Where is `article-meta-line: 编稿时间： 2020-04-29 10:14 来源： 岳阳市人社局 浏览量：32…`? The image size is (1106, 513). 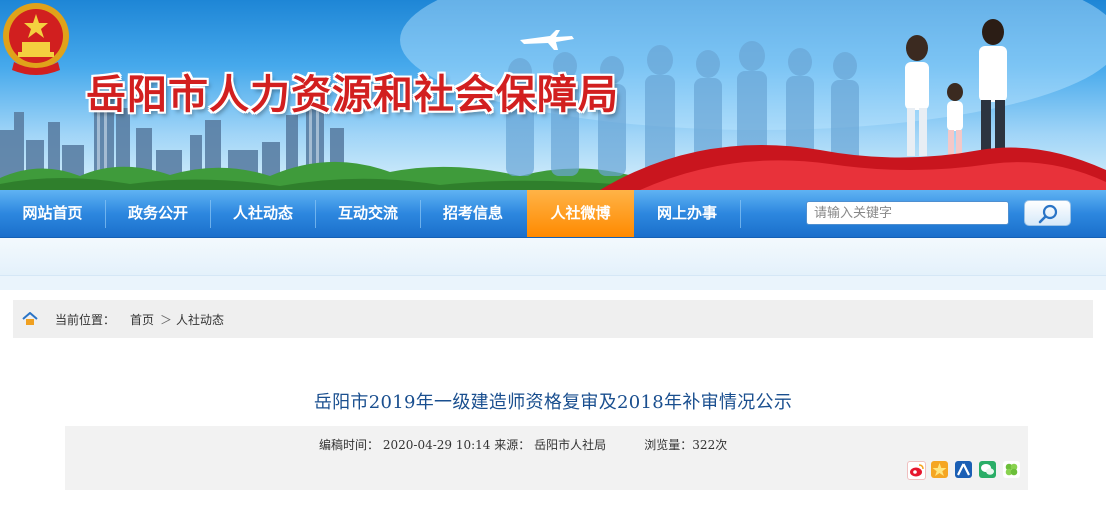
article-meta-line: 编稿时间： 2020-04-29 10:14 来源： 岳阳市人社局 浏览量：32… is located at coordinates (523, 444).